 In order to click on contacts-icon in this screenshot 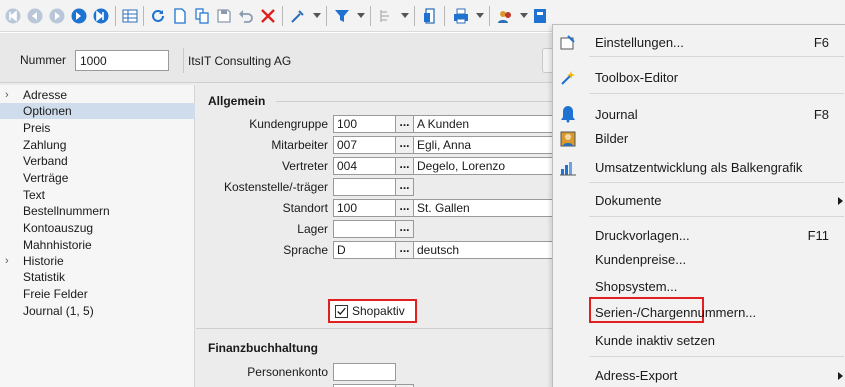, I will do `click(505, 16)`.